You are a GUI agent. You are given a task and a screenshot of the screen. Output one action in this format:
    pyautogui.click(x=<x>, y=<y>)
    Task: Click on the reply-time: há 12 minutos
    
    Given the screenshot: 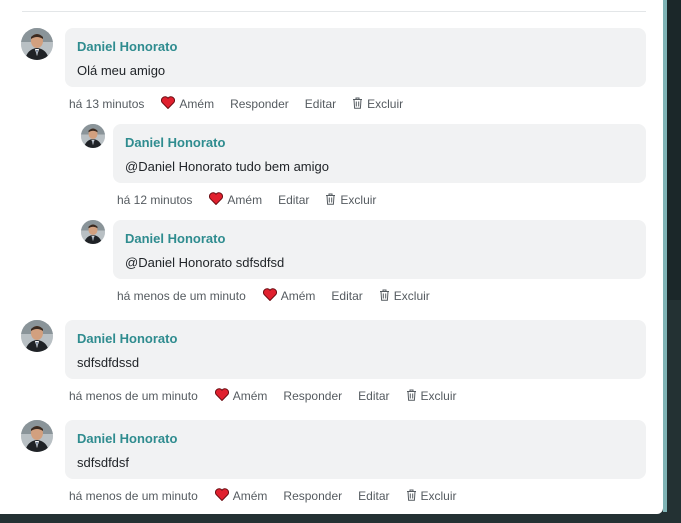 What is the action you would take?
    pyautogui.click(x=155, y=200)
    